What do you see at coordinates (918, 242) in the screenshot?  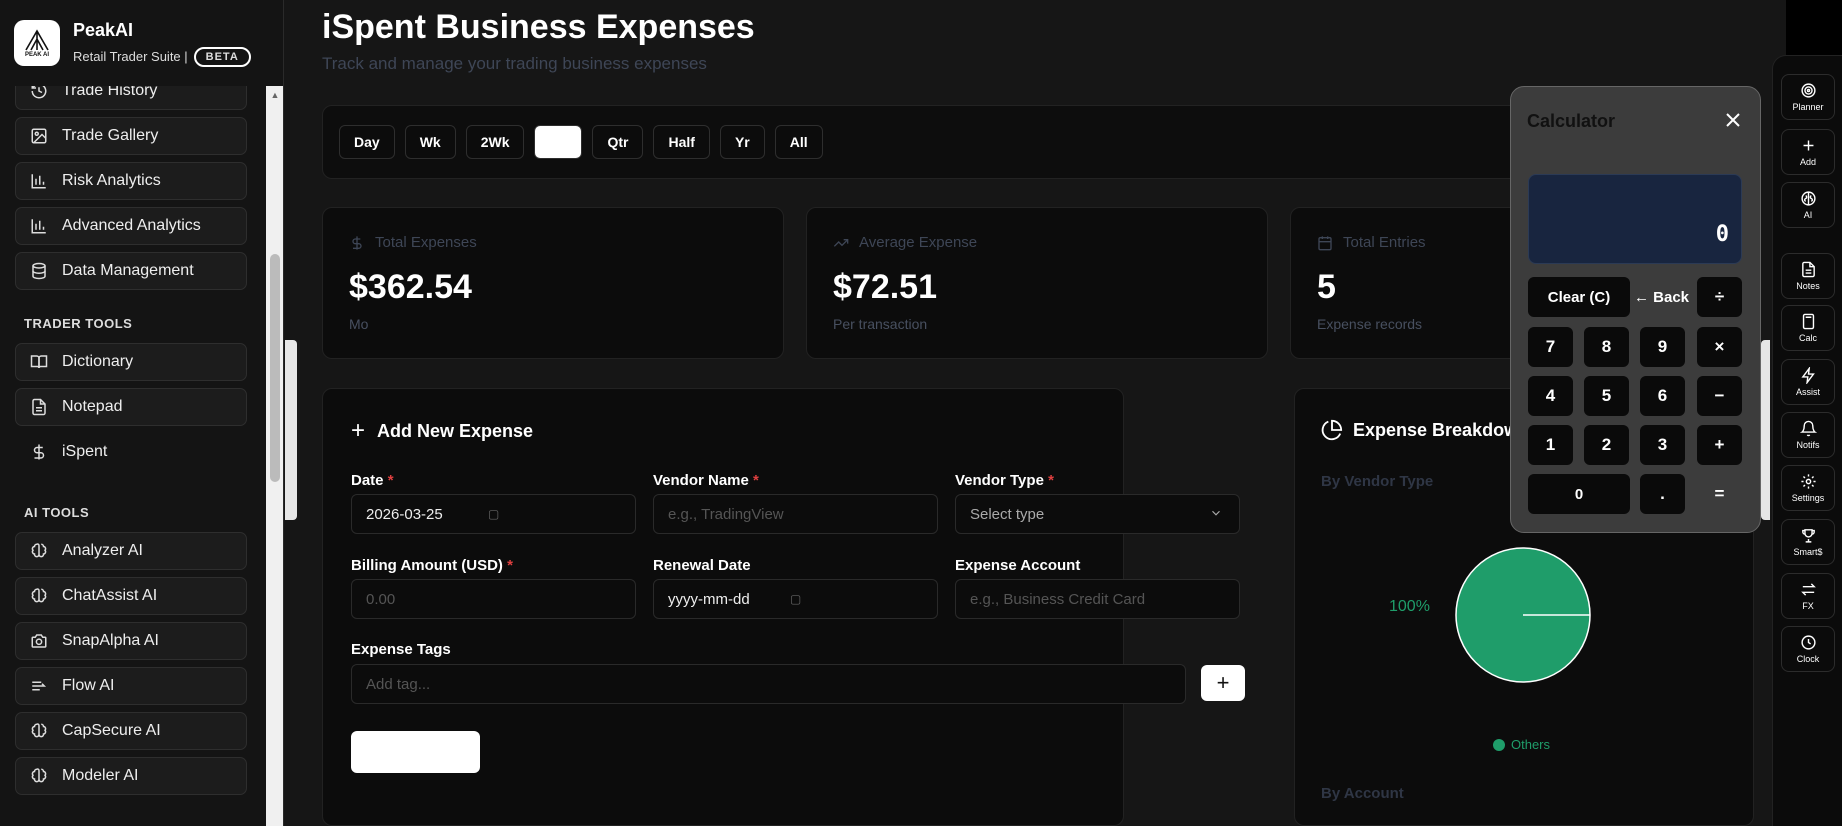 I see `stat-label: Average Expense` at bounding box center [918, 242].